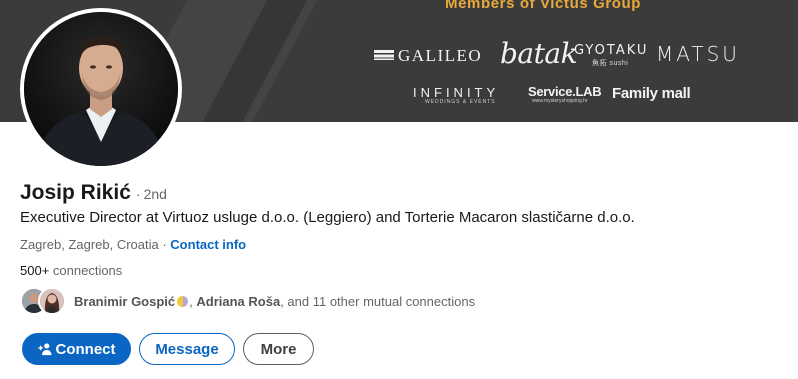 This screenshot has width=798, height=379. What do you see at coordinates (35, 270) in the screenshot?
I see `connections-number: 500+` at bounding box center [35, 270].